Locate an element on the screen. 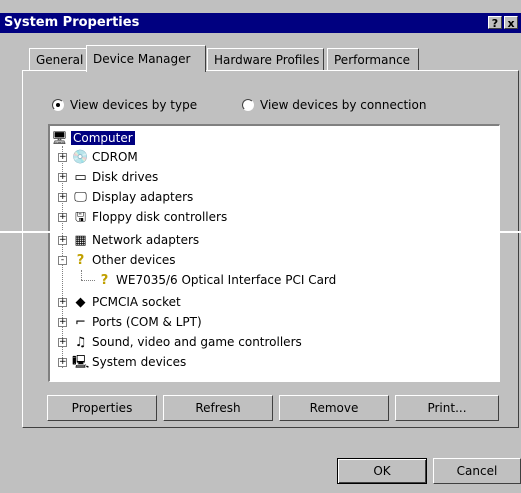 This screenshot has width=521, height=493. radio-unchecked-icon is located at coordinates (248, 105).